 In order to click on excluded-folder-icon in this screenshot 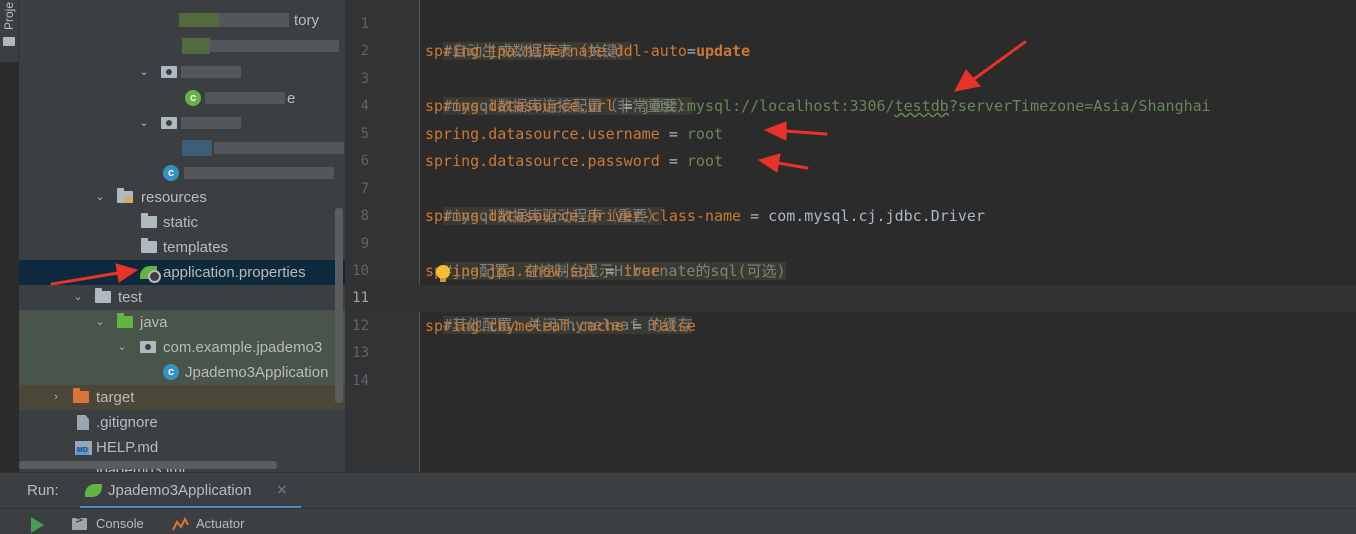, I will do `click(81, 395)`.